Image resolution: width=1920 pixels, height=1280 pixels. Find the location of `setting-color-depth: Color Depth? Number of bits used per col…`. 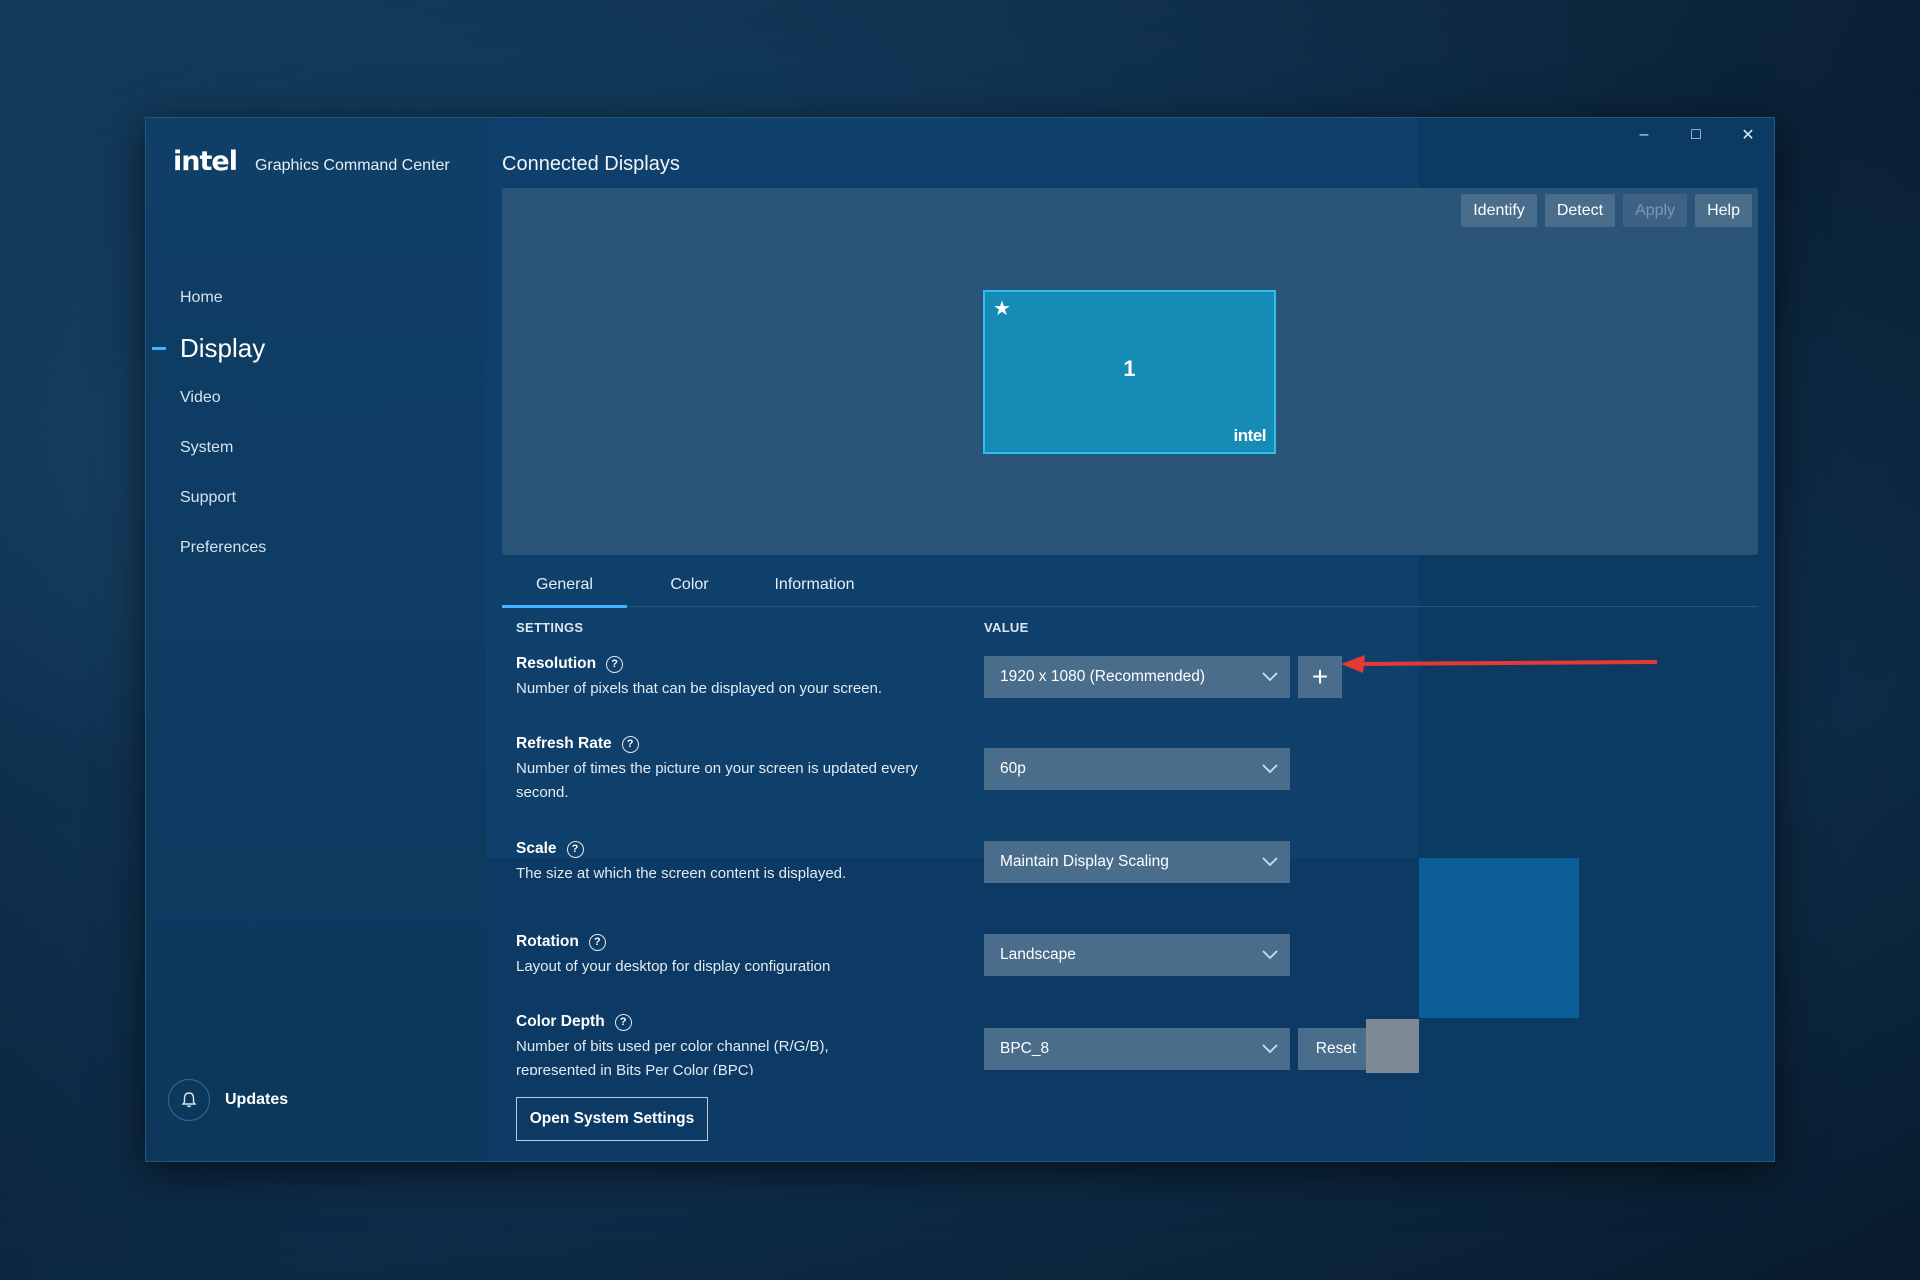

setting-color-depth: Color Depth? Number of bits used per col… is located at coordinates (726, 1044).